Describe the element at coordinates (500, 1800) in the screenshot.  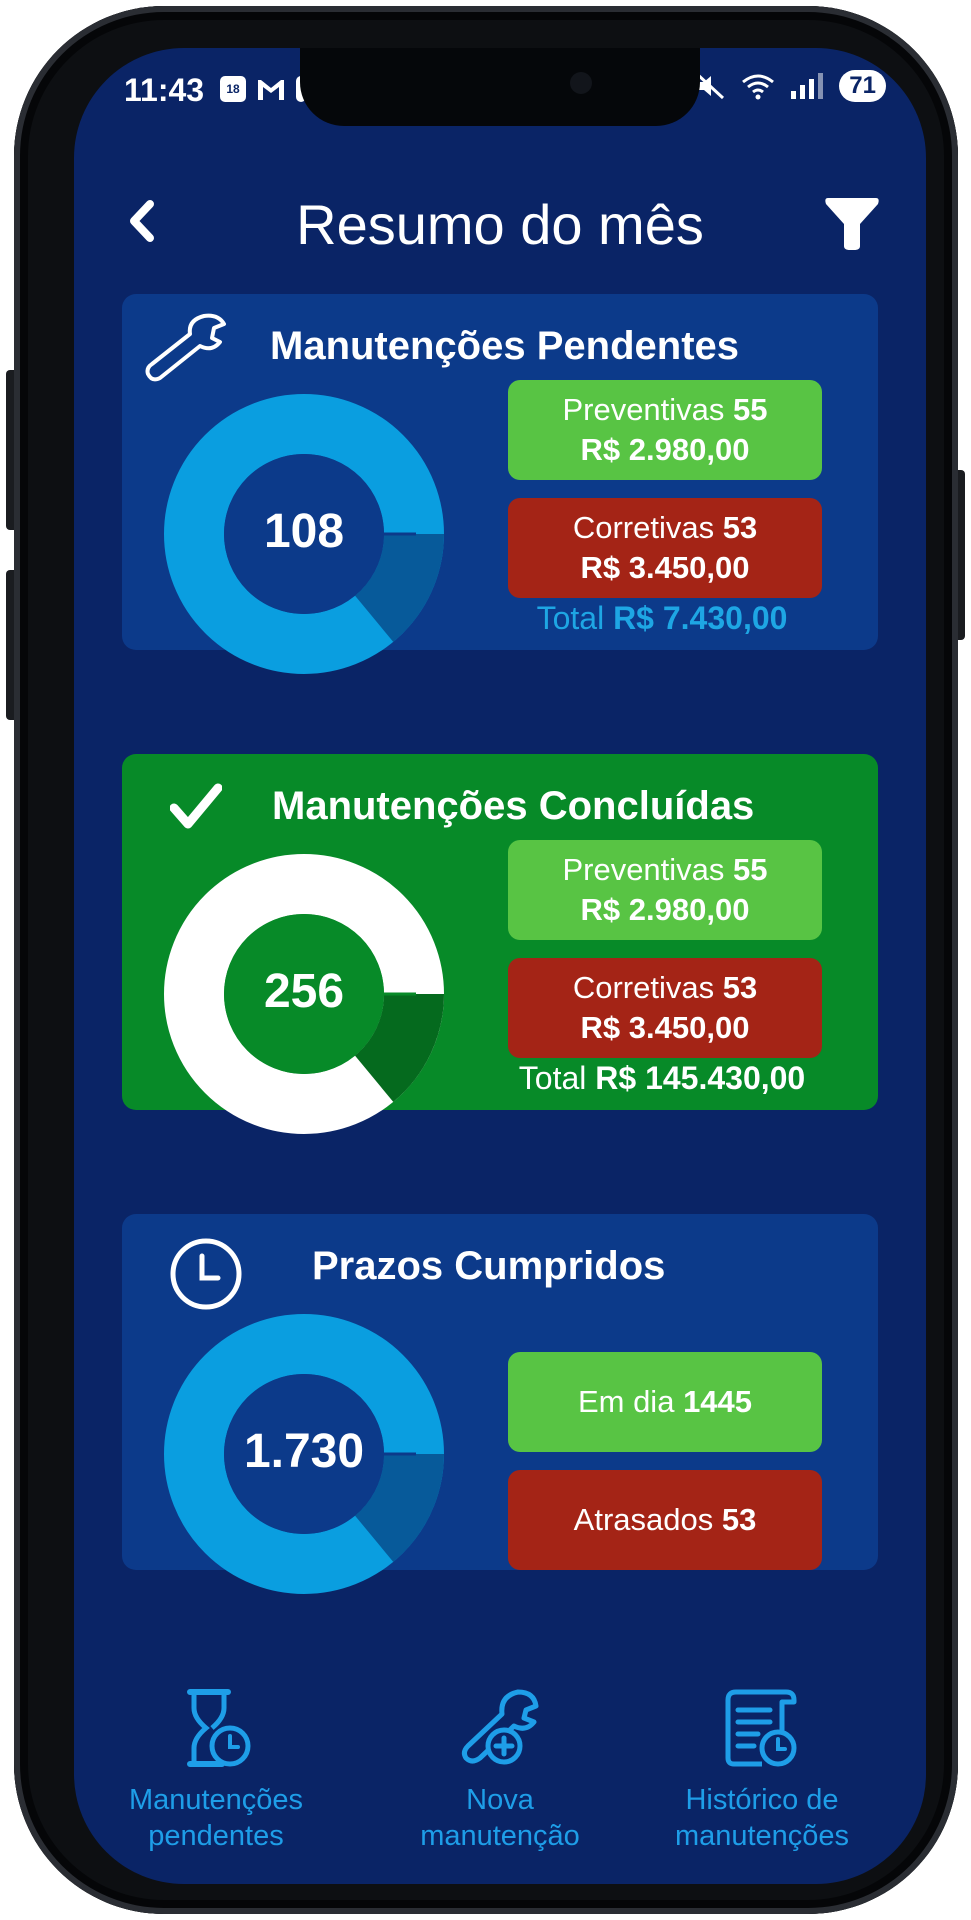
I see `tab-label-line1: Nova` at that location.